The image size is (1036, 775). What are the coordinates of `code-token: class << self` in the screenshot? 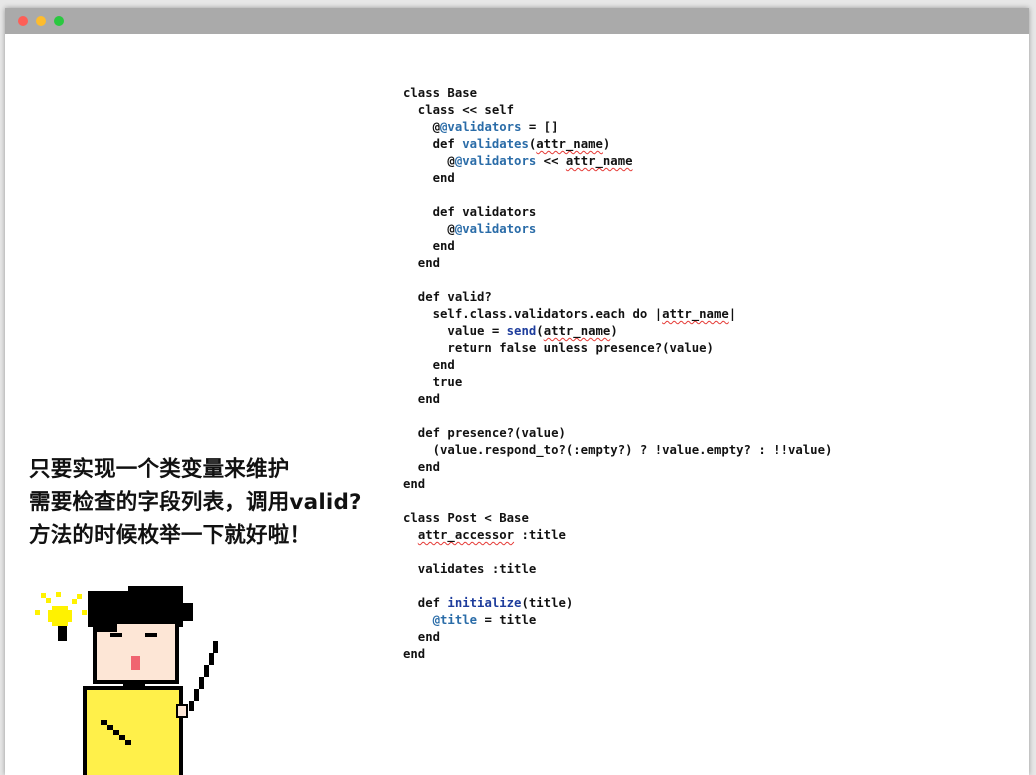 It's located at (459, 110).